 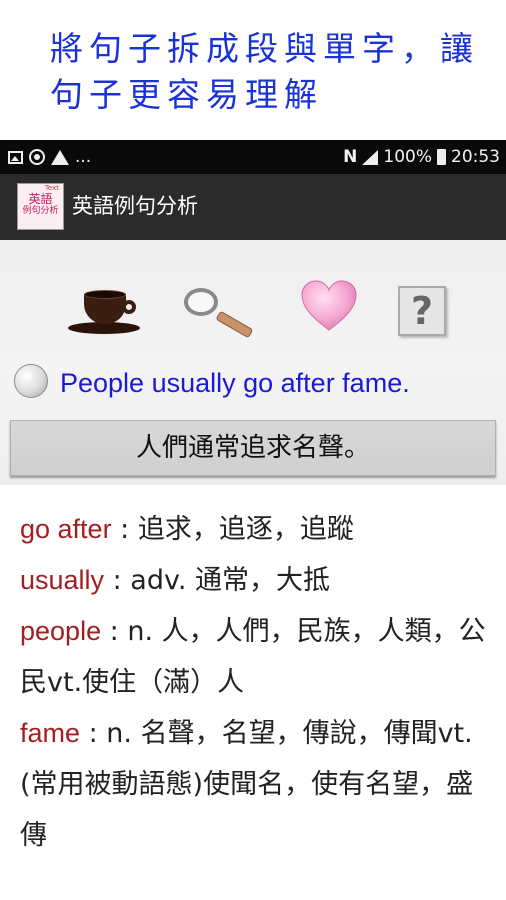 I want to click on signal-icon, so click(x=370, y=157).